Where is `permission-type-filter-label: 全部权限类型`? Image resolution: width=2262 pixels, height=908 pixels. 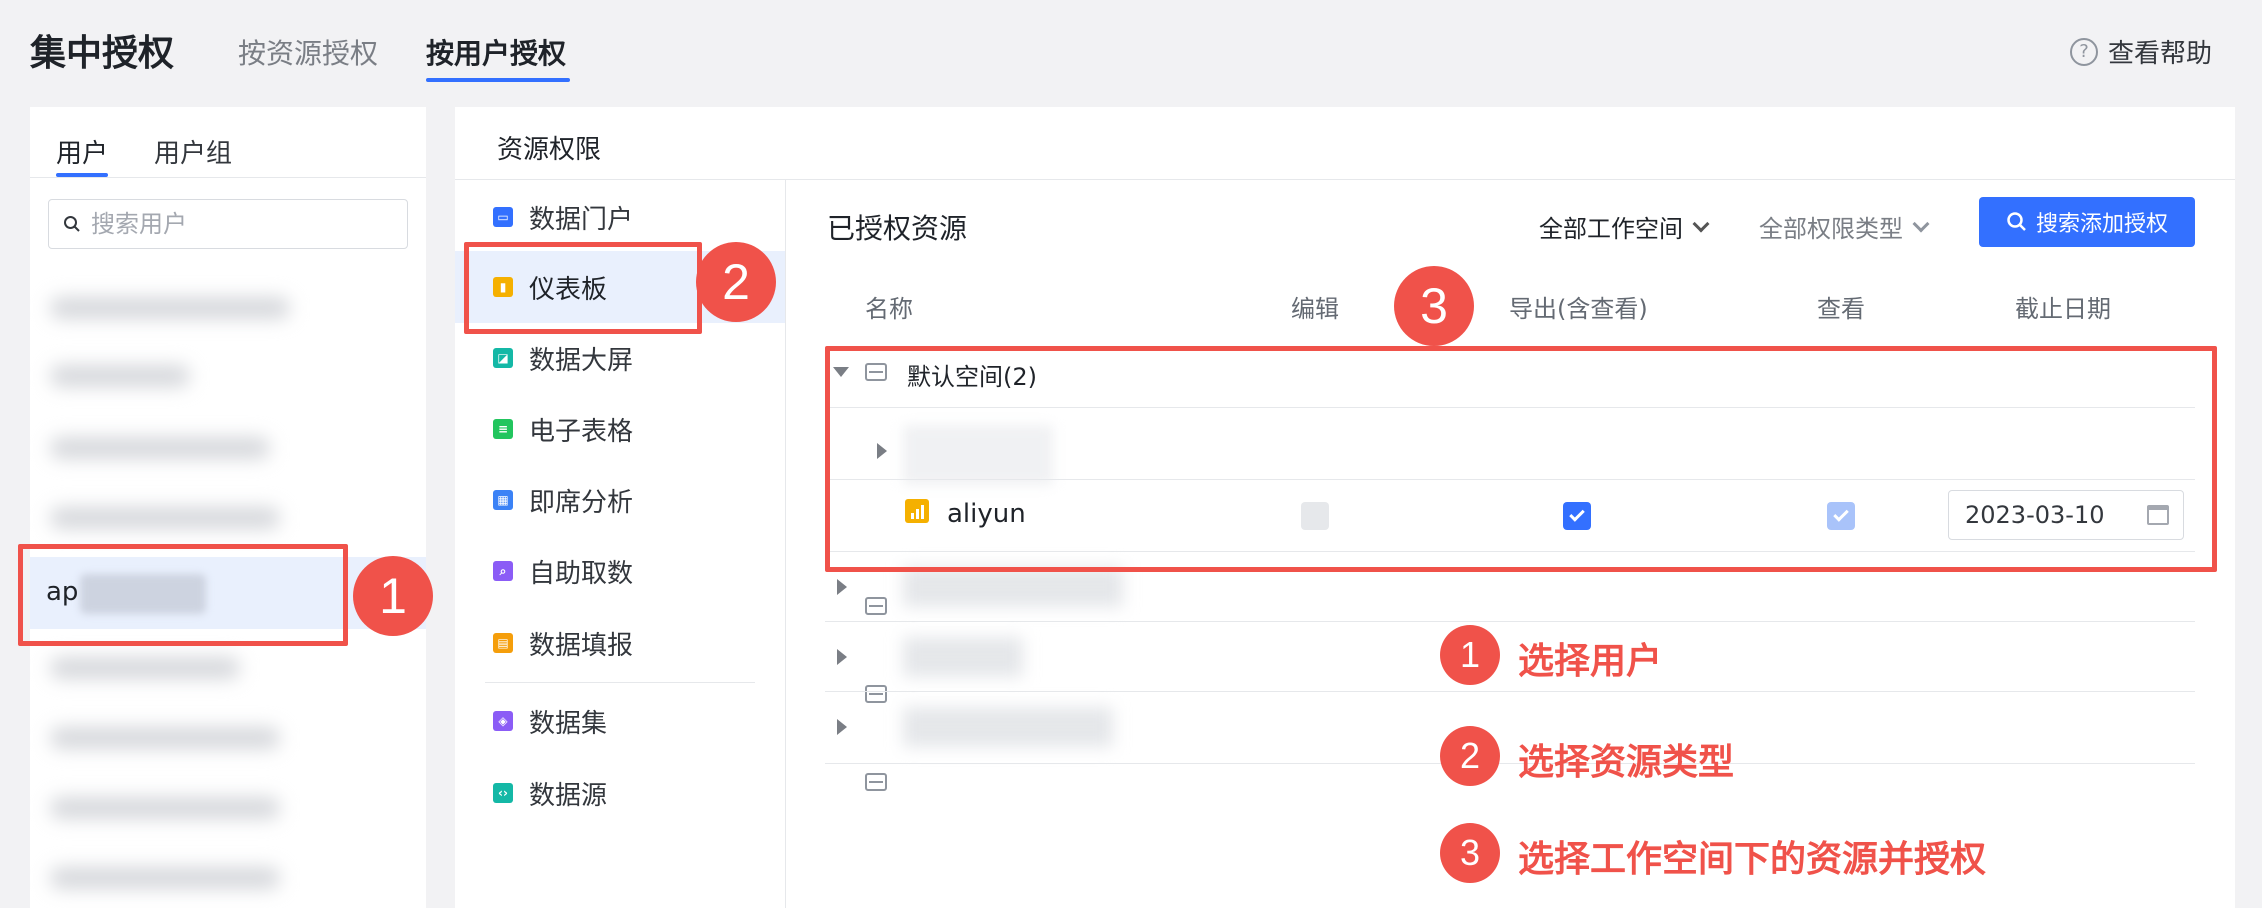 permission-type-filter-label: 全部权限类型 is located at coordinates (1831, 229).